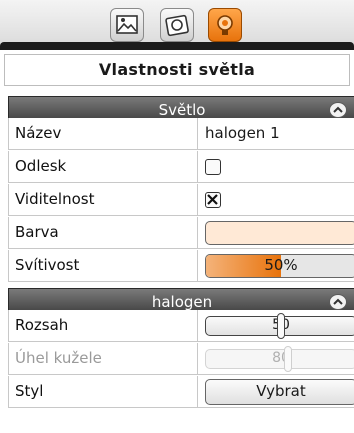  What do you see at coordinates (177, 70) in the screenshot?
I see `panel-title: Vlastnosti světla` at bounding box center [177, 70].